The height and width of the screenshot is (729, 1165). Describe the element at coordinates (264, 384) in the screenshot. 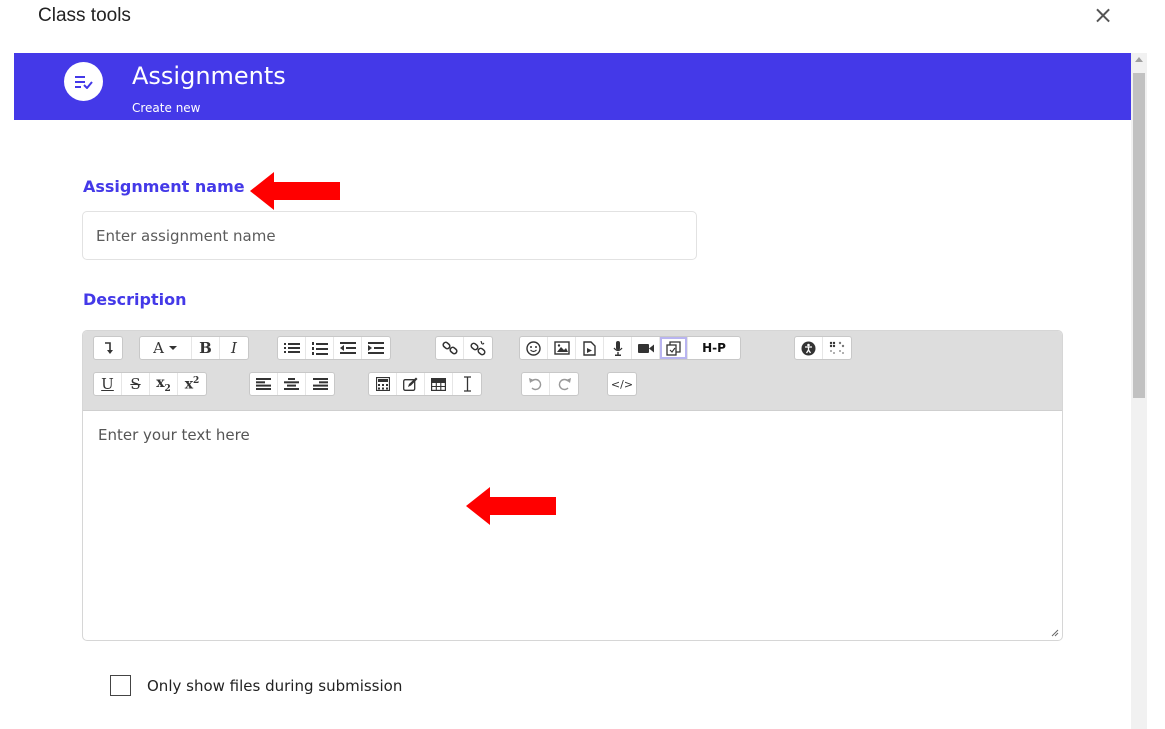

I see `align-left-icon` at that location.